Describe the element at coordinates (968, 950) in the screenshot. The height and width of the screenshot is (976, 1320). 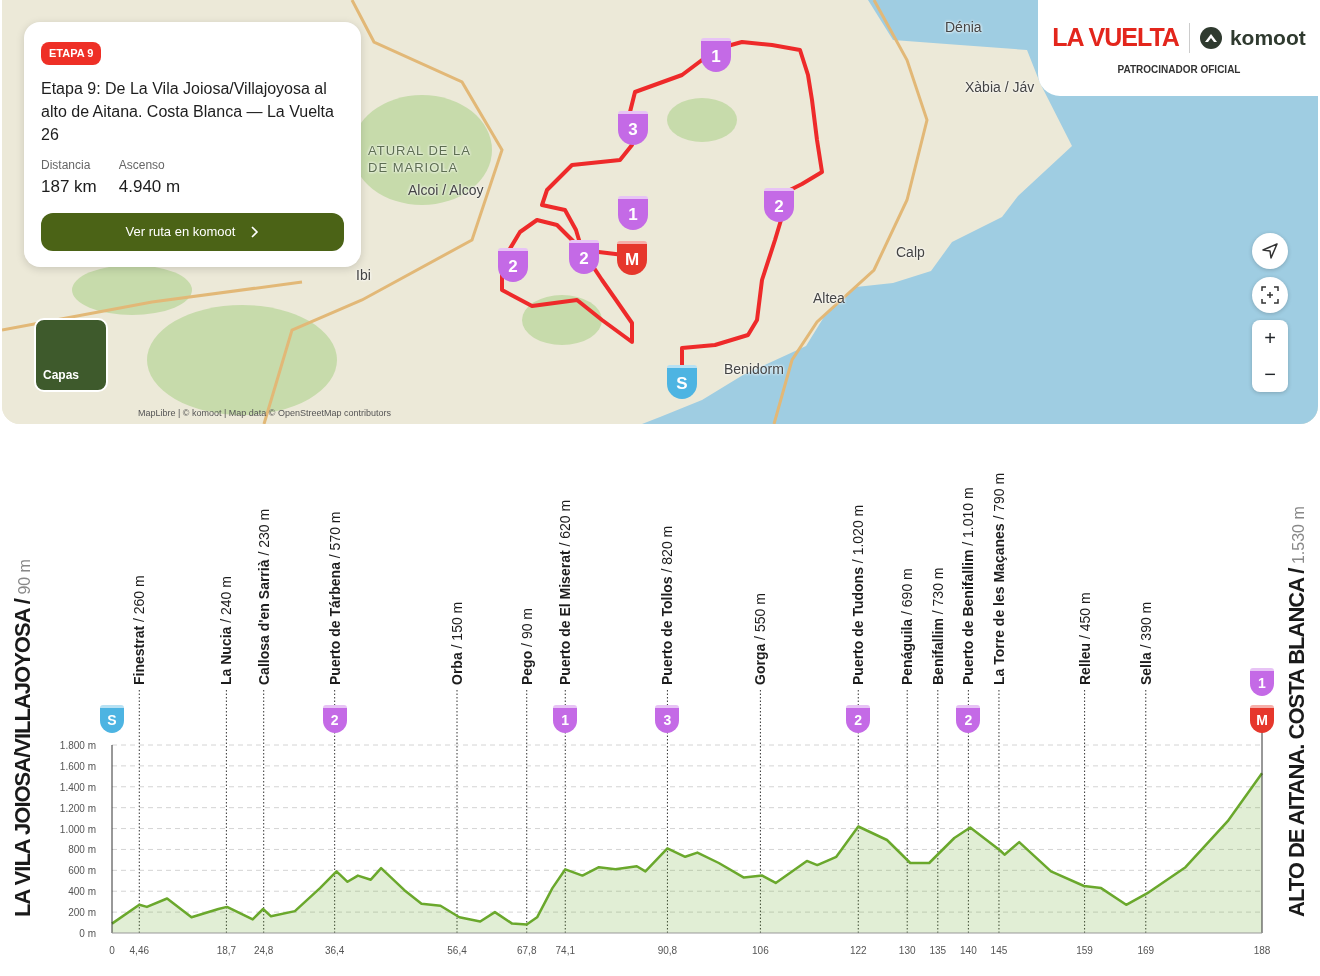
I see `x-axis-label: 140` at that location.